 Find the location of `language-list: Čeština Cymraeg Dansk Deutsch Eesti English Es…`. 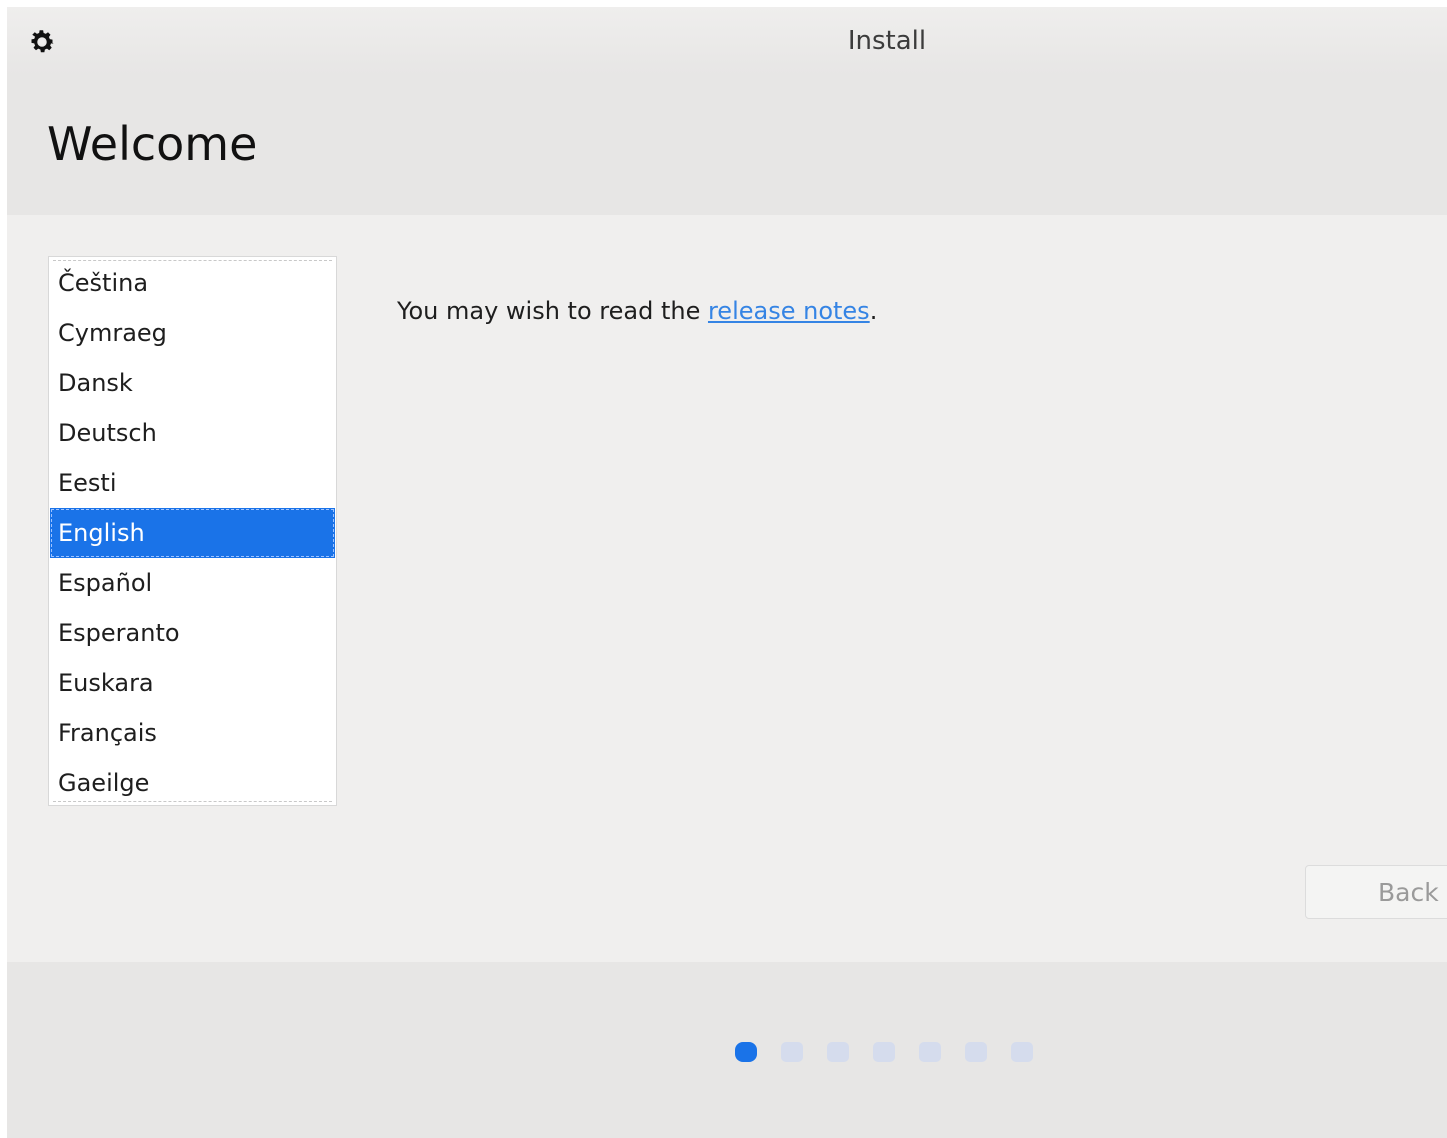

language-list: Čeština Cymraeg Dansk Deutsch Eesti English Es… is located at coordinates (192, 531).